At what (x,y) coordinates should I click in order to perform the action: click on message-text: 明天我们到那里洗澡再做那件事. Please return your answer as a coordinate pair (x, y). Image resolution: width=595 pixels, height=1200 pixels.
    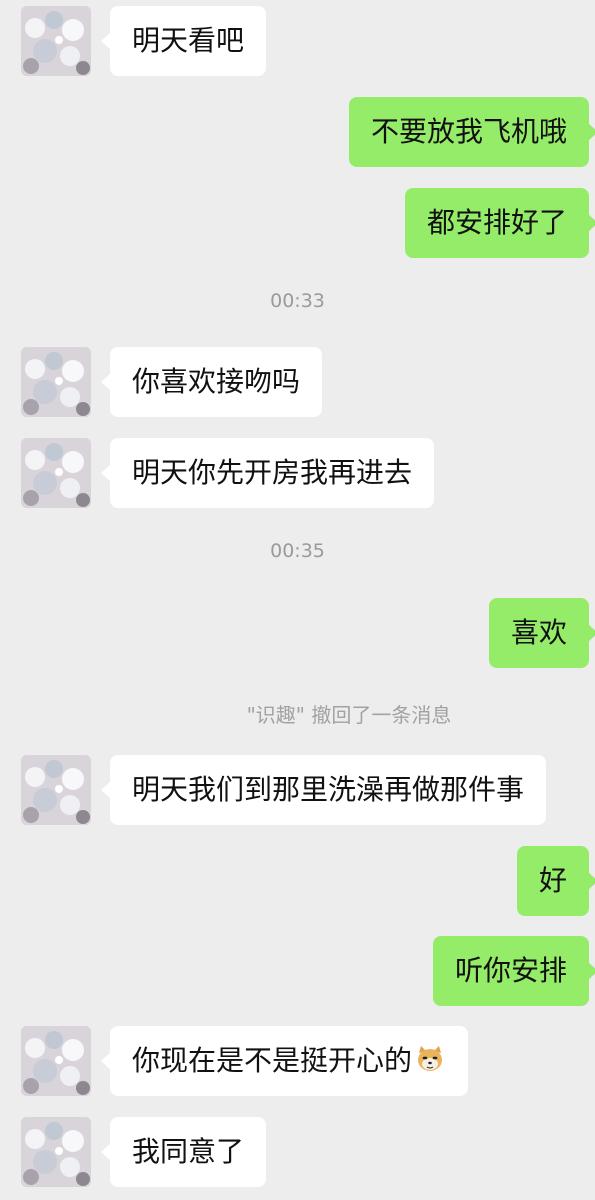
    Looking at the image, I should click on (328, 789).